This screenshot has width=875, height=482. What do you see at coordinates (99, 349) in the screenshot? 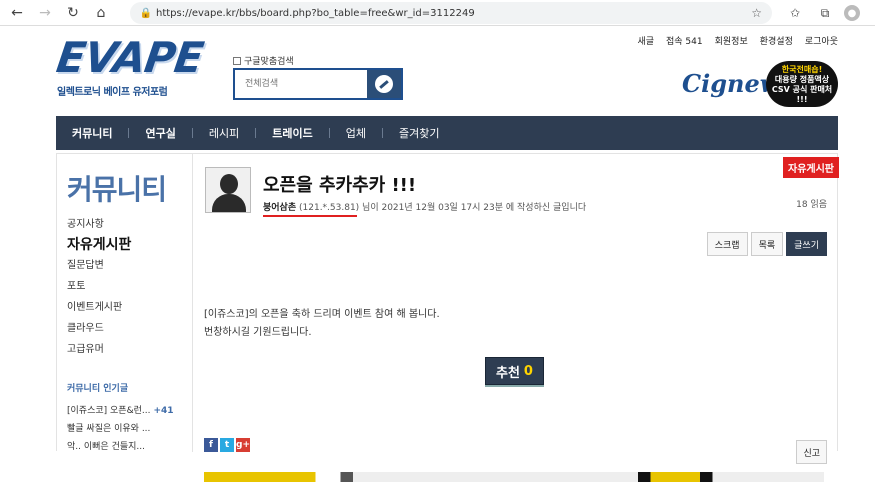
I see `sidebar-item-humor: 고급유머` at bounding box center [99, 349].